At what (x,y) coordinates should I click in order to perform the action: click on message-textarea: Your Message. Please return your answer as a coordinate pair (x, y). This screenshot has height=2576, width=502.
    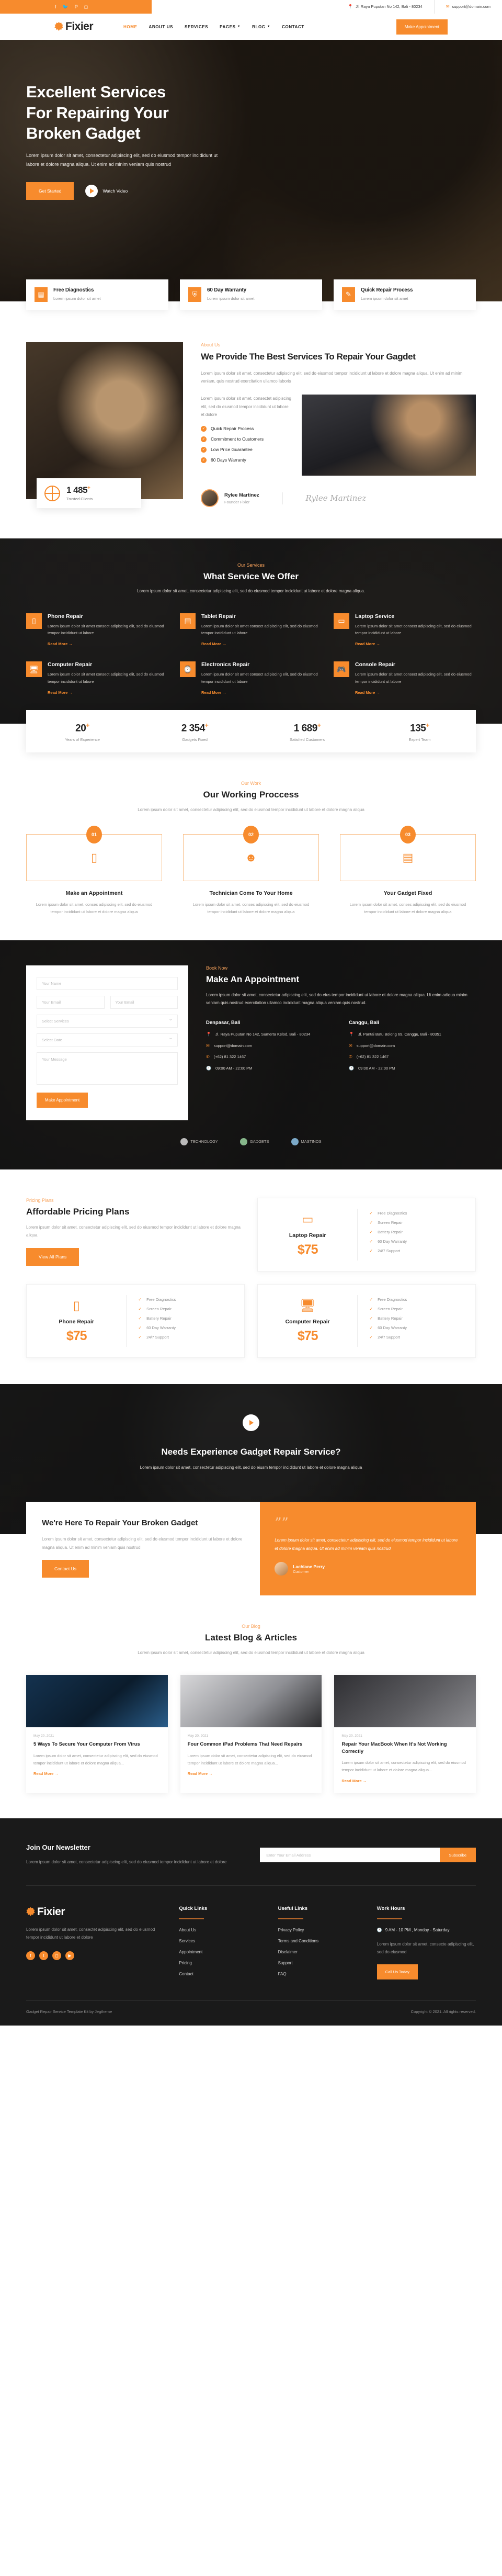
    Looking at the image, I should click on (108, 1068).